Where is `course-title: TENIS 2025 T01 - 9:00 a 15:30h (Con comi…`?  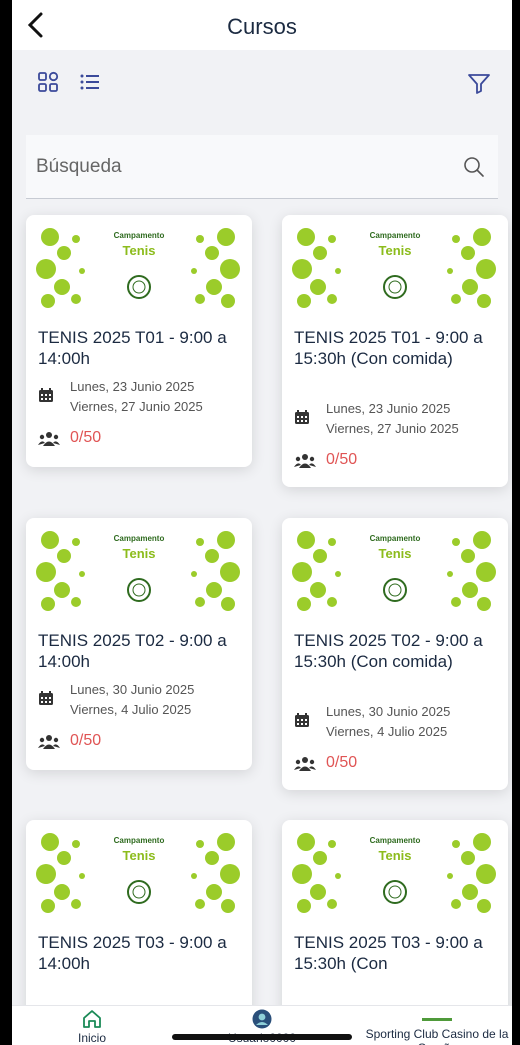
course-title: TENIS 2025 T01 - 9:00 a 15:30h (Con comi… is located at coordinates (388, 348).